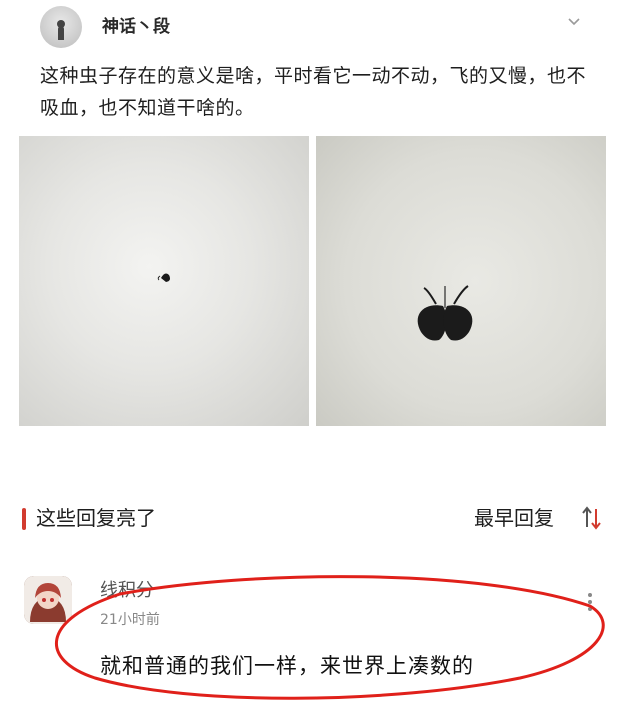 The image size is (623, 708). I want to click on post-username: 神话丶段, so click(136, 24).